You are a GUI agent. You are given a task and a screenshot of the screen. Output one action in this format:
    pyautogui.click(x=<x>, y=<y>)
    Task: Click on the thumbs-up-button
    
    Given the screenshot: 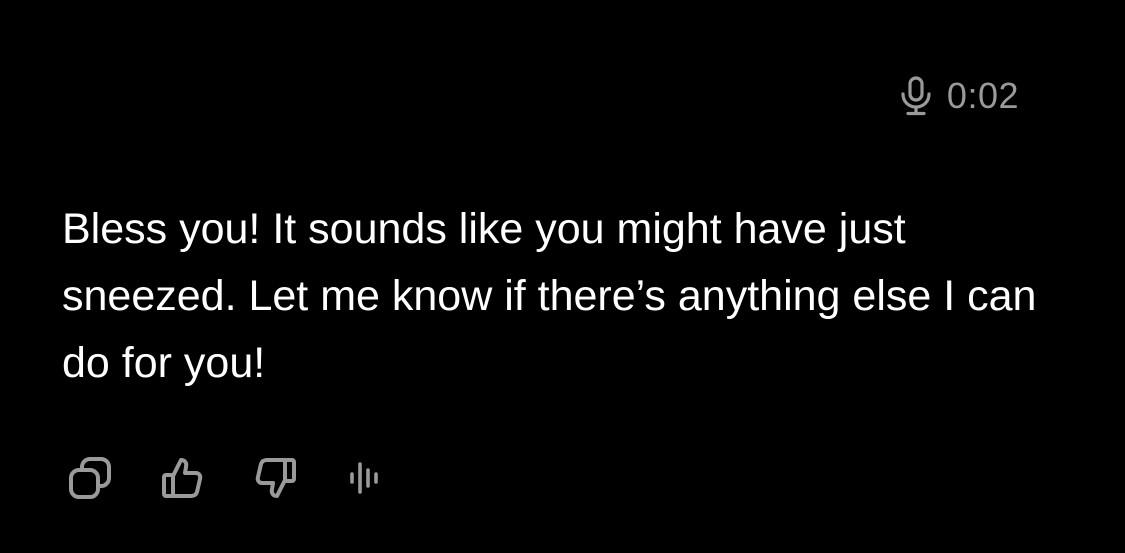 What is the action you would take?
    pyautogui.click(x=182, y=478)
    